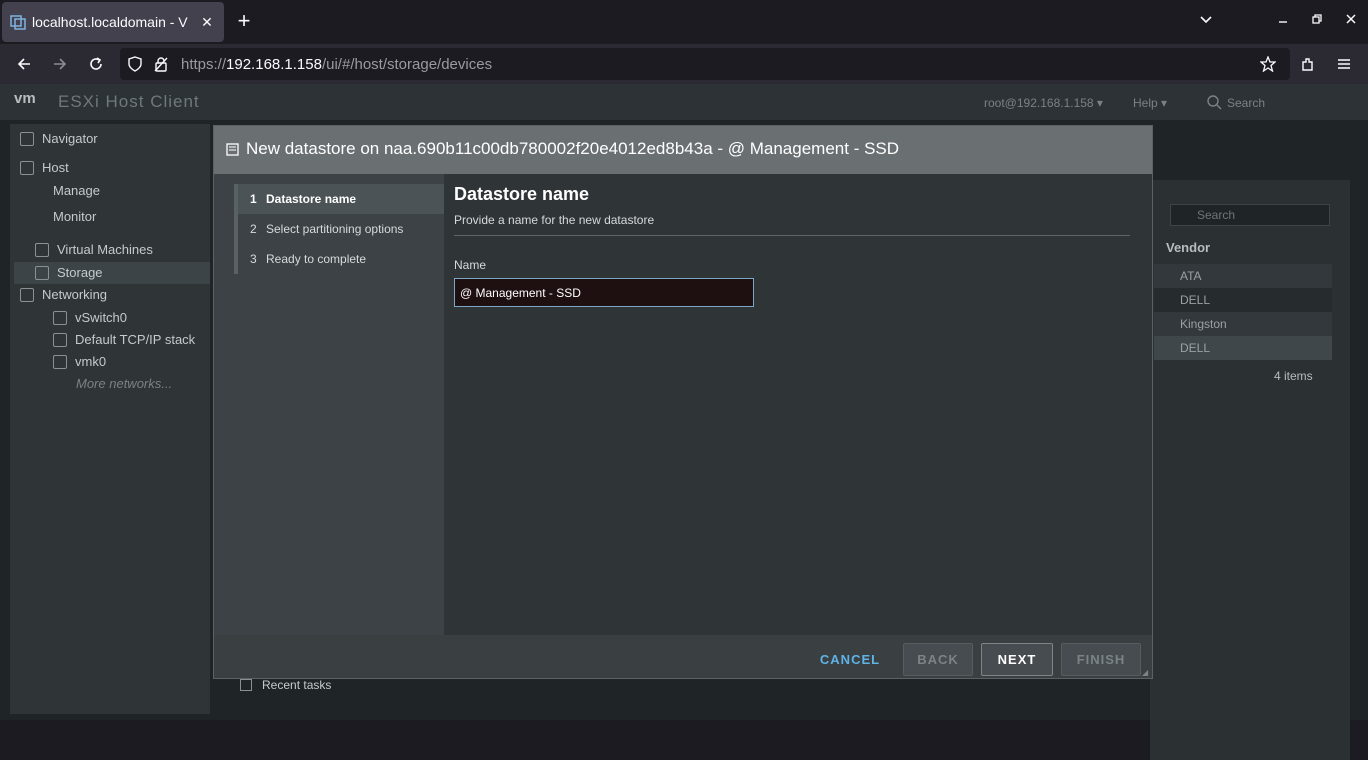 This screenshot has width=1368, height=760. What do you see at coordinates (76, 190) in the screenshot?
I see `nav-item-manage: Manage` at bounding box center [76, 190].